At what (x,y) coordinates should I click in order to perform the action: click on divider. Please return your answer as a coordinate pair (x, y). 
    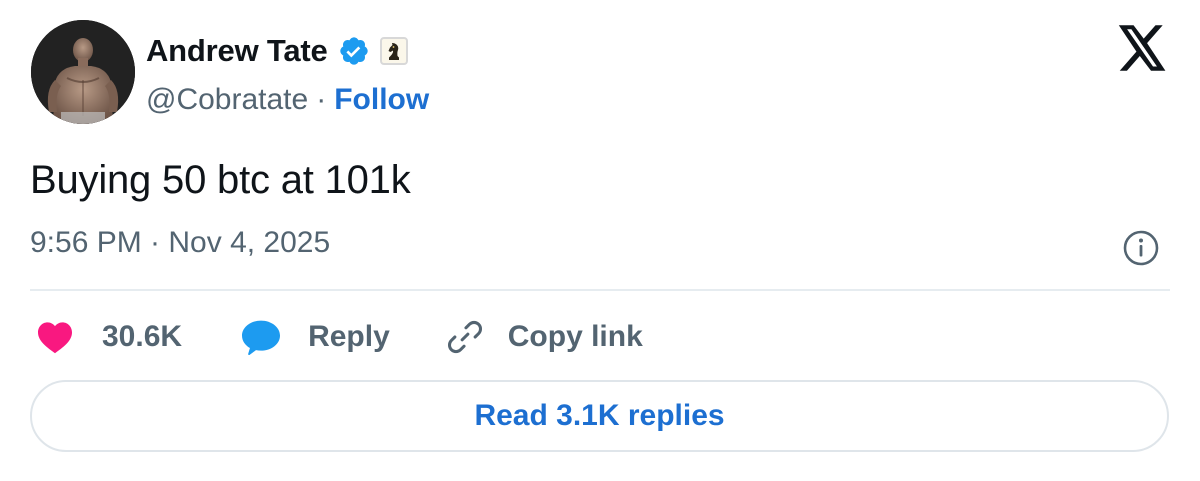
    Looking at the image, I should click on (600, 290).